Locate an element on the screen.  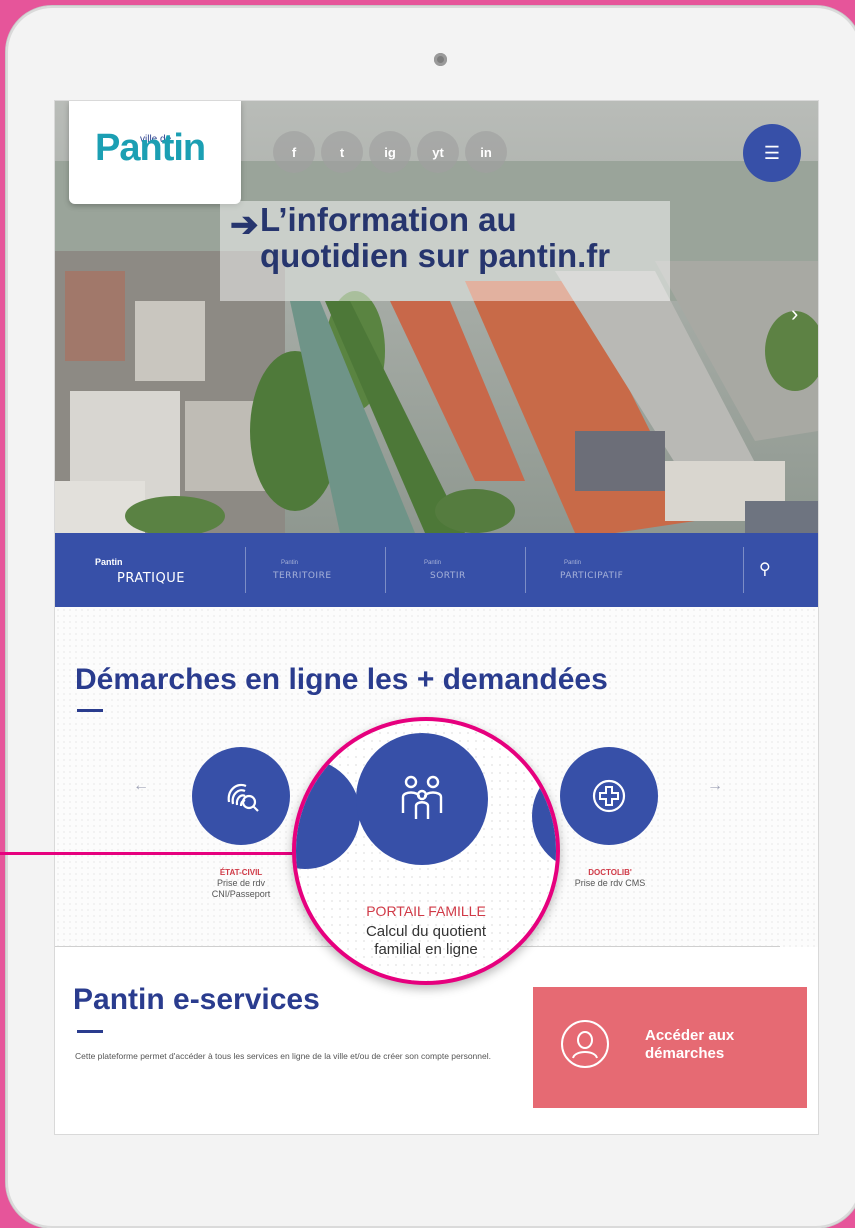
hamburger-icon: ☰ is located at coordinates (772, 152).